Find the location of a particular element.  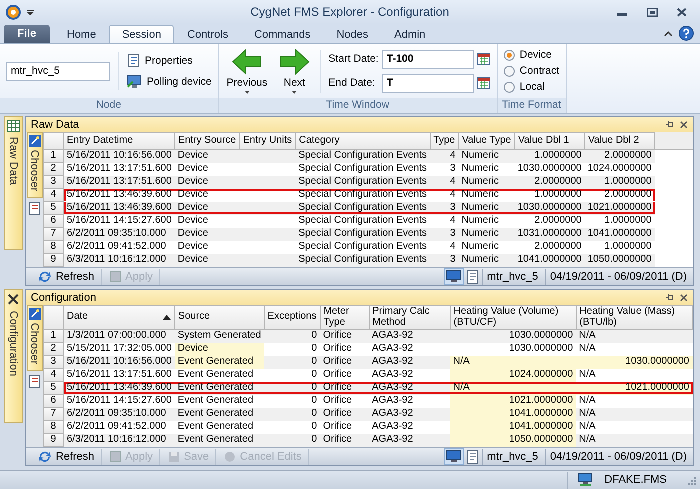

date-field: T is located at coordinates (428, 83).